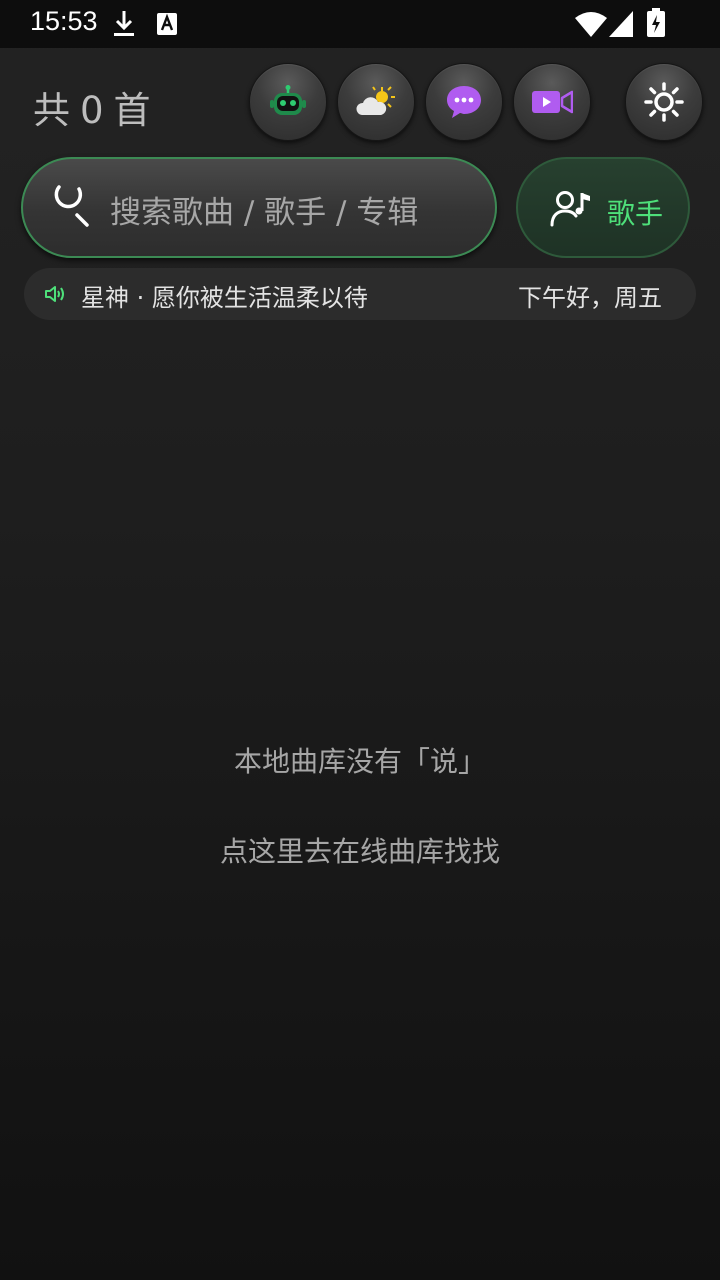  I want to click on search-icon, so click(71, 206).